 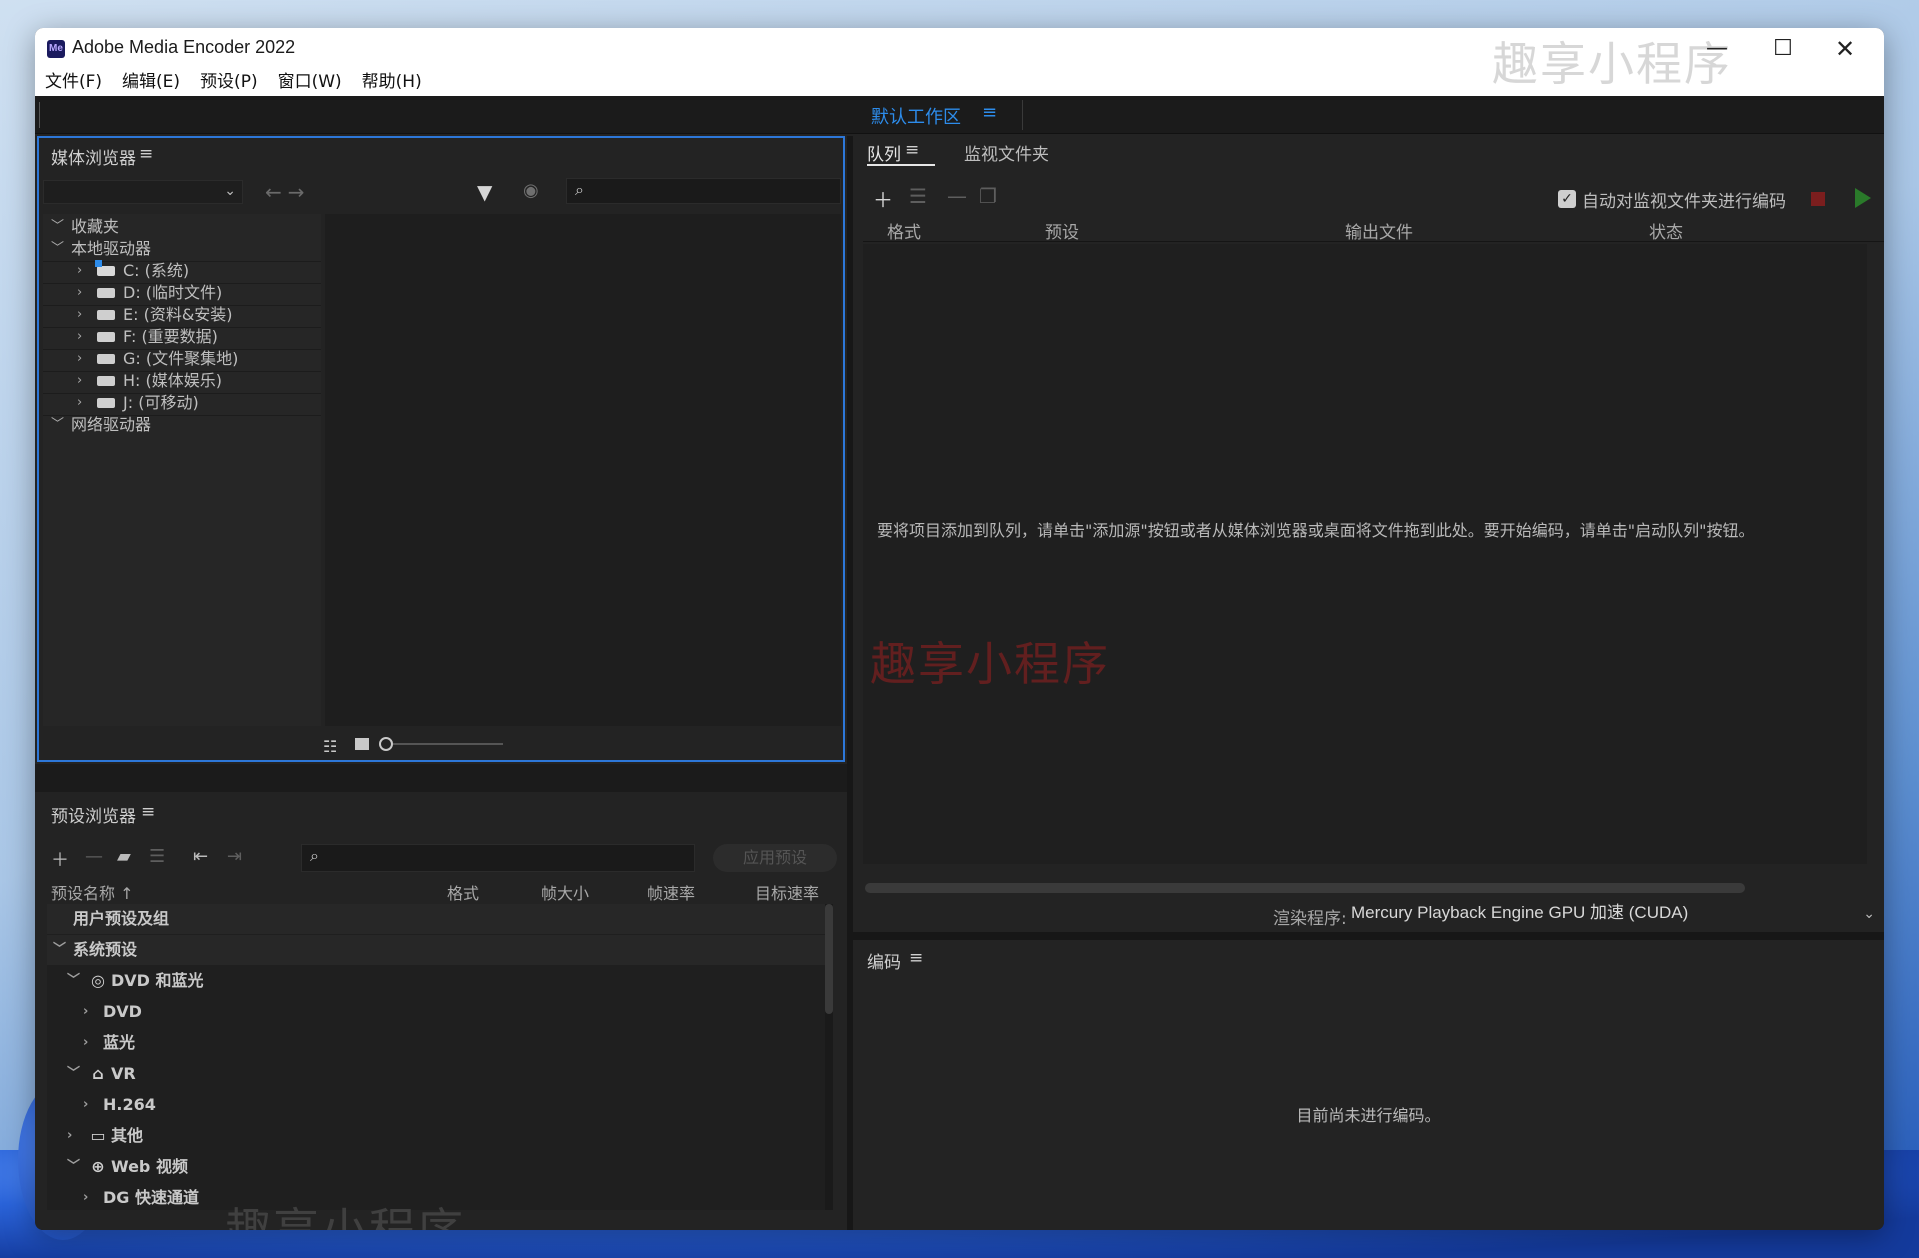 I want to click on apply-preset-button: 应用预设, so click(x=775, y=858).